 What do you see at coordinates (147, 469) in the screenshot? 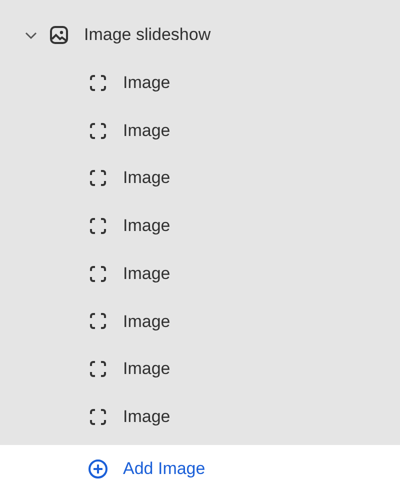
I see `add-image-button: Add Image` at bounding box center [147, 469].